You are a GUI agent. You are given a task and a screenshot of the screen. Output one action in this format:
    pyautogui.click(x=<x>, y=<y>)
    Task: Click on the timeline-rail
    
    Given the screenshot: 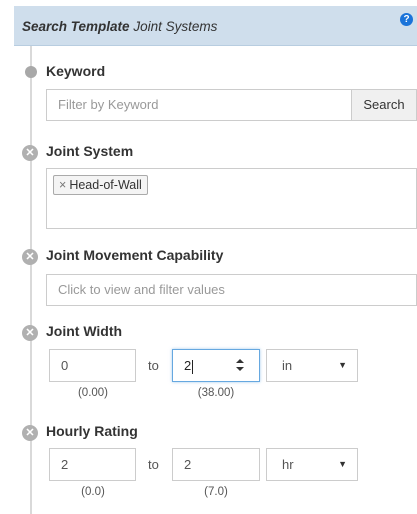 What is the action you would take?
    pyautogui.click(x=31, y=280)
    